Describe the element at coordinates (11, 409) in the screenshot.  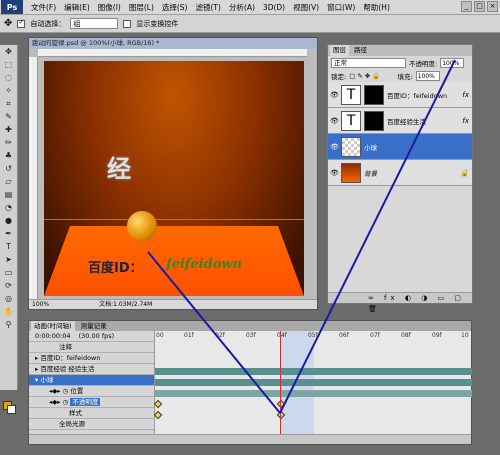
I see `background-color-swatch` at that location.